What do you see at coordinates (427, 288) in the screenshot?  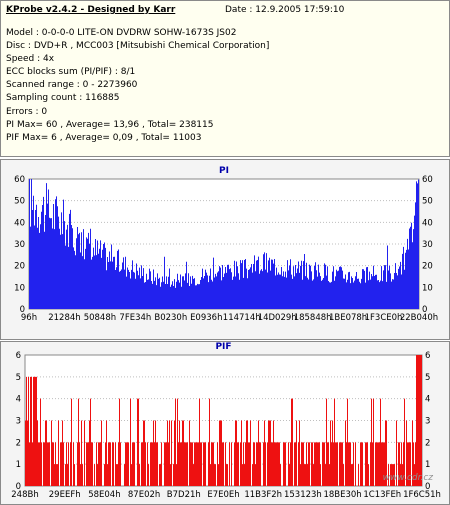 I see `y-tick-label-right: 10` at bounding box center [427, 288].